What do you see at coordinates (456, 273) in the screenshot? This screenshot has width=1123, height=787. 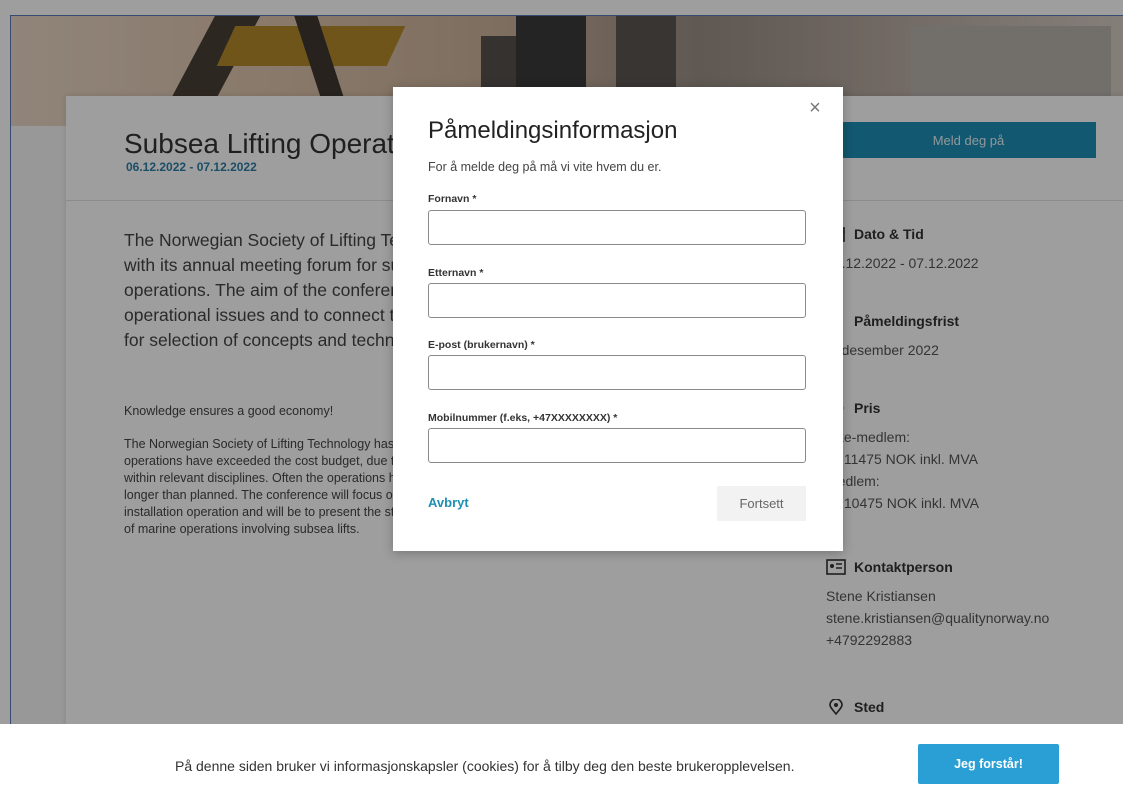 I see `last-name-label: Etternavn *` at bounding box center [456, 273].